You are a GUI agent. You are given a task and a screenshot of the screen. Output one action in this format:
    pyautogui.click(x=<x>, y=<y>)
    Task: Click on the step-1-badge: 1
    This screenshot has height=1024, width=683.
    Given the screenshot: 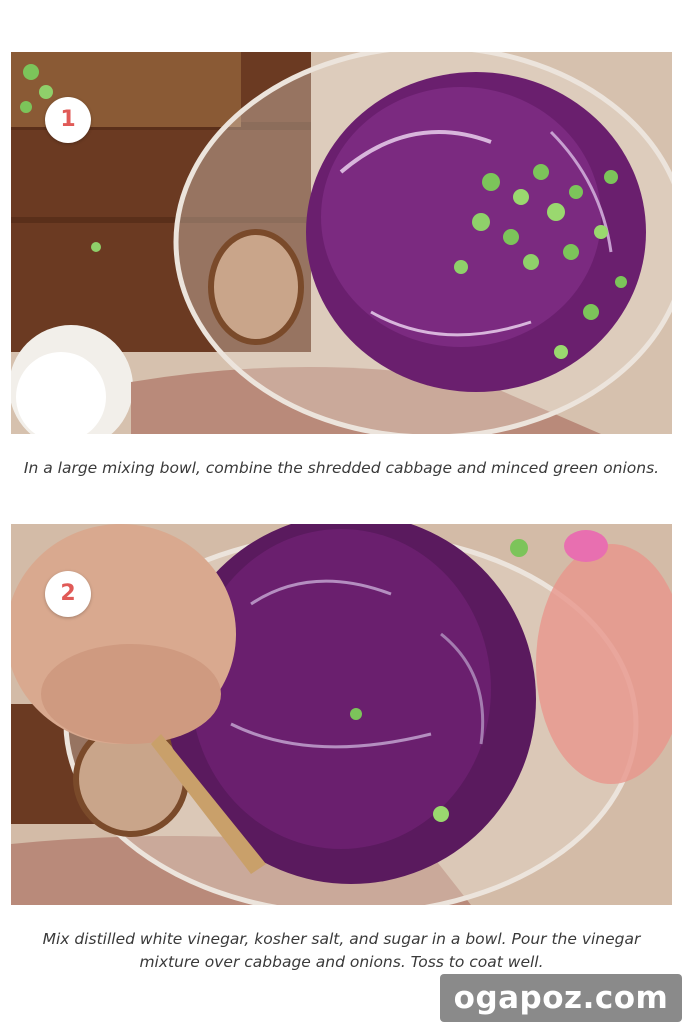 What is the action you would take?
    pyautogui.click(x=68, y=120)
    